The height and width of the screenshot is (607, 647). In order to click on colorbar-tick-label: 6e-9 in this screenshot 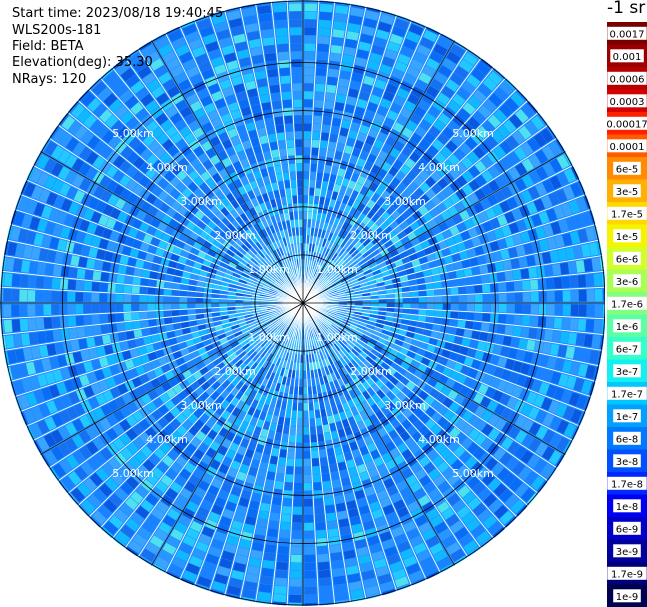, I will do `click(627, 529)`.